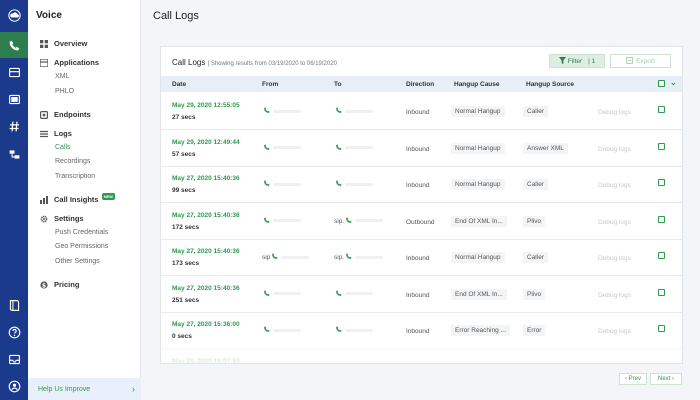 The image size is (700, 400). I want to click on export-button: Export, so click(640, 61).